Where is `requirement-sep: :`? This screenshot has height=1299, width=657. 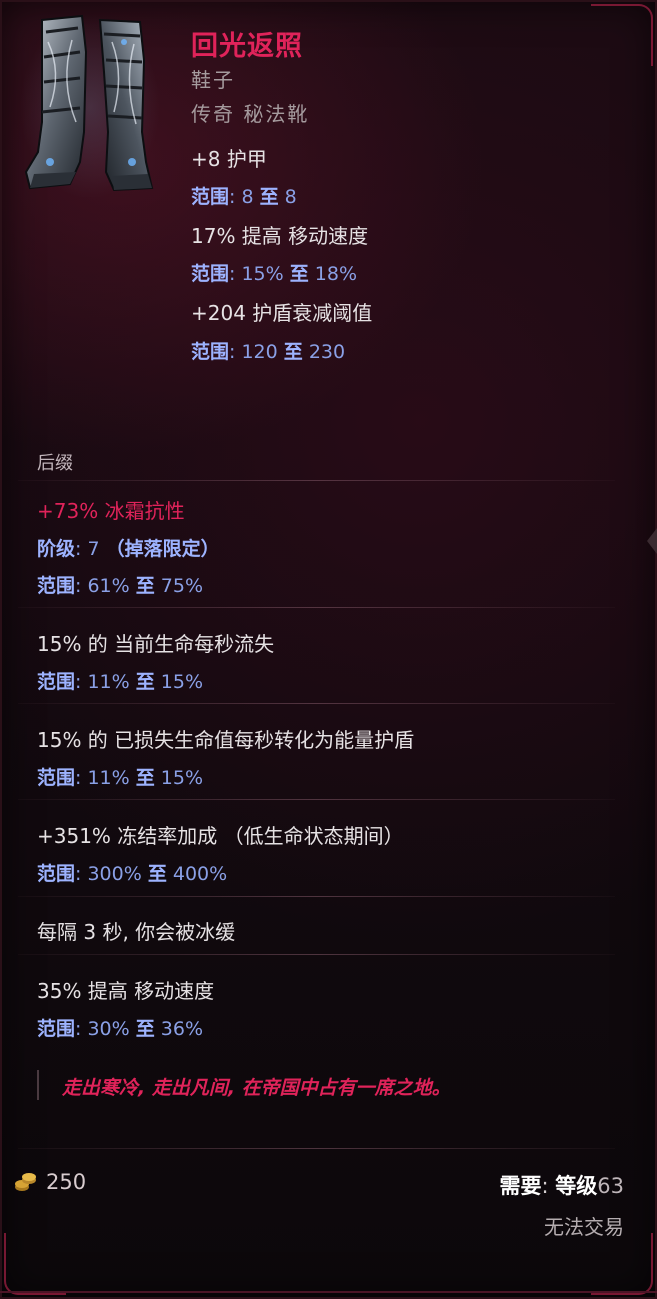 requirement-sep: : is located at coordinates (548, 1186).